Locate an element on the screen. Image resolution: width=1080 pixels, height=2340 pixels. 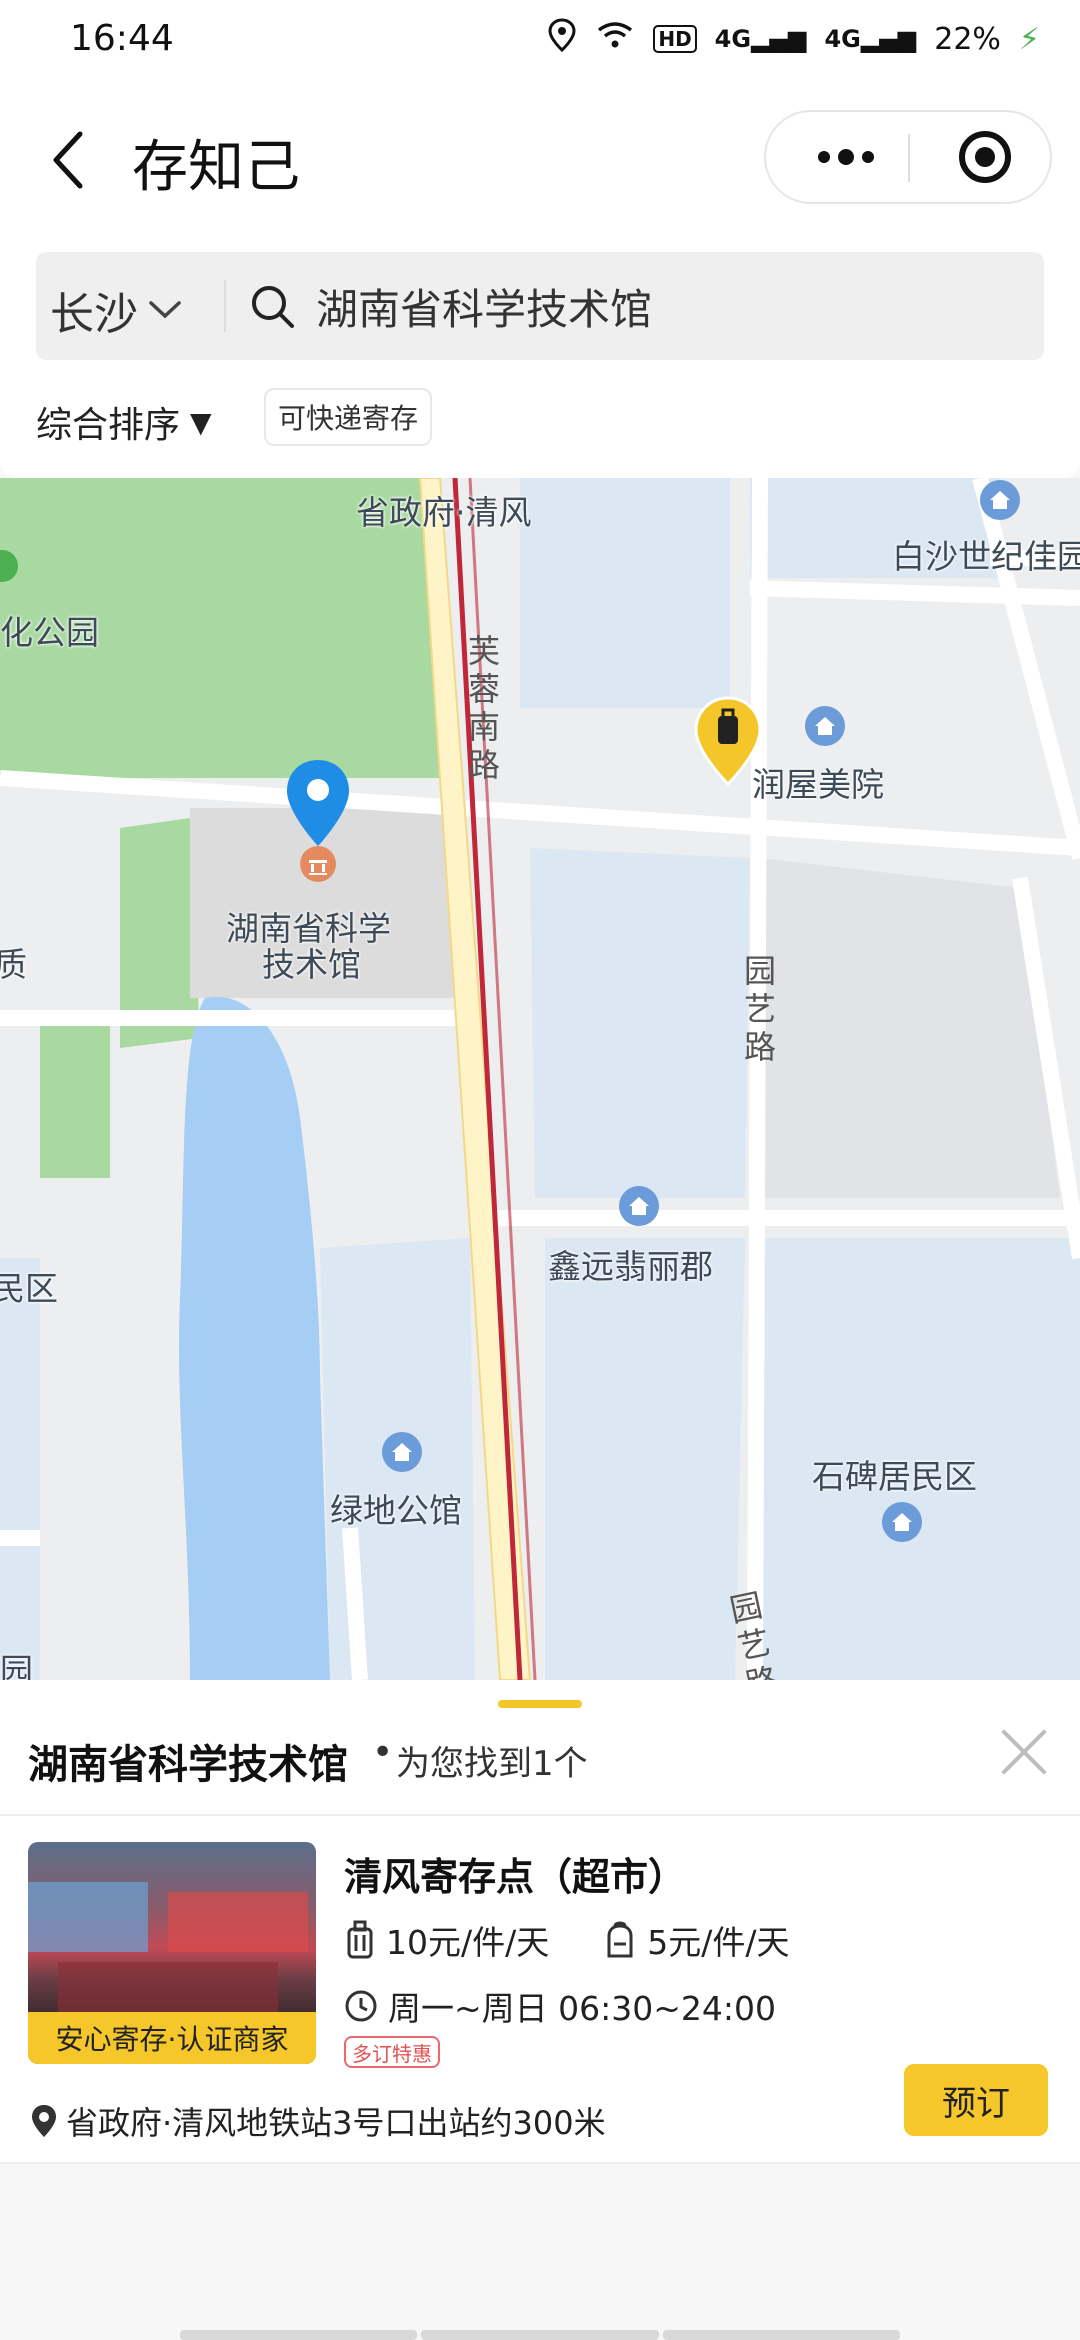
sheet-header: 湖南省科学技术馆 • 为您找到1个 is located at coordinates (540, 1748).